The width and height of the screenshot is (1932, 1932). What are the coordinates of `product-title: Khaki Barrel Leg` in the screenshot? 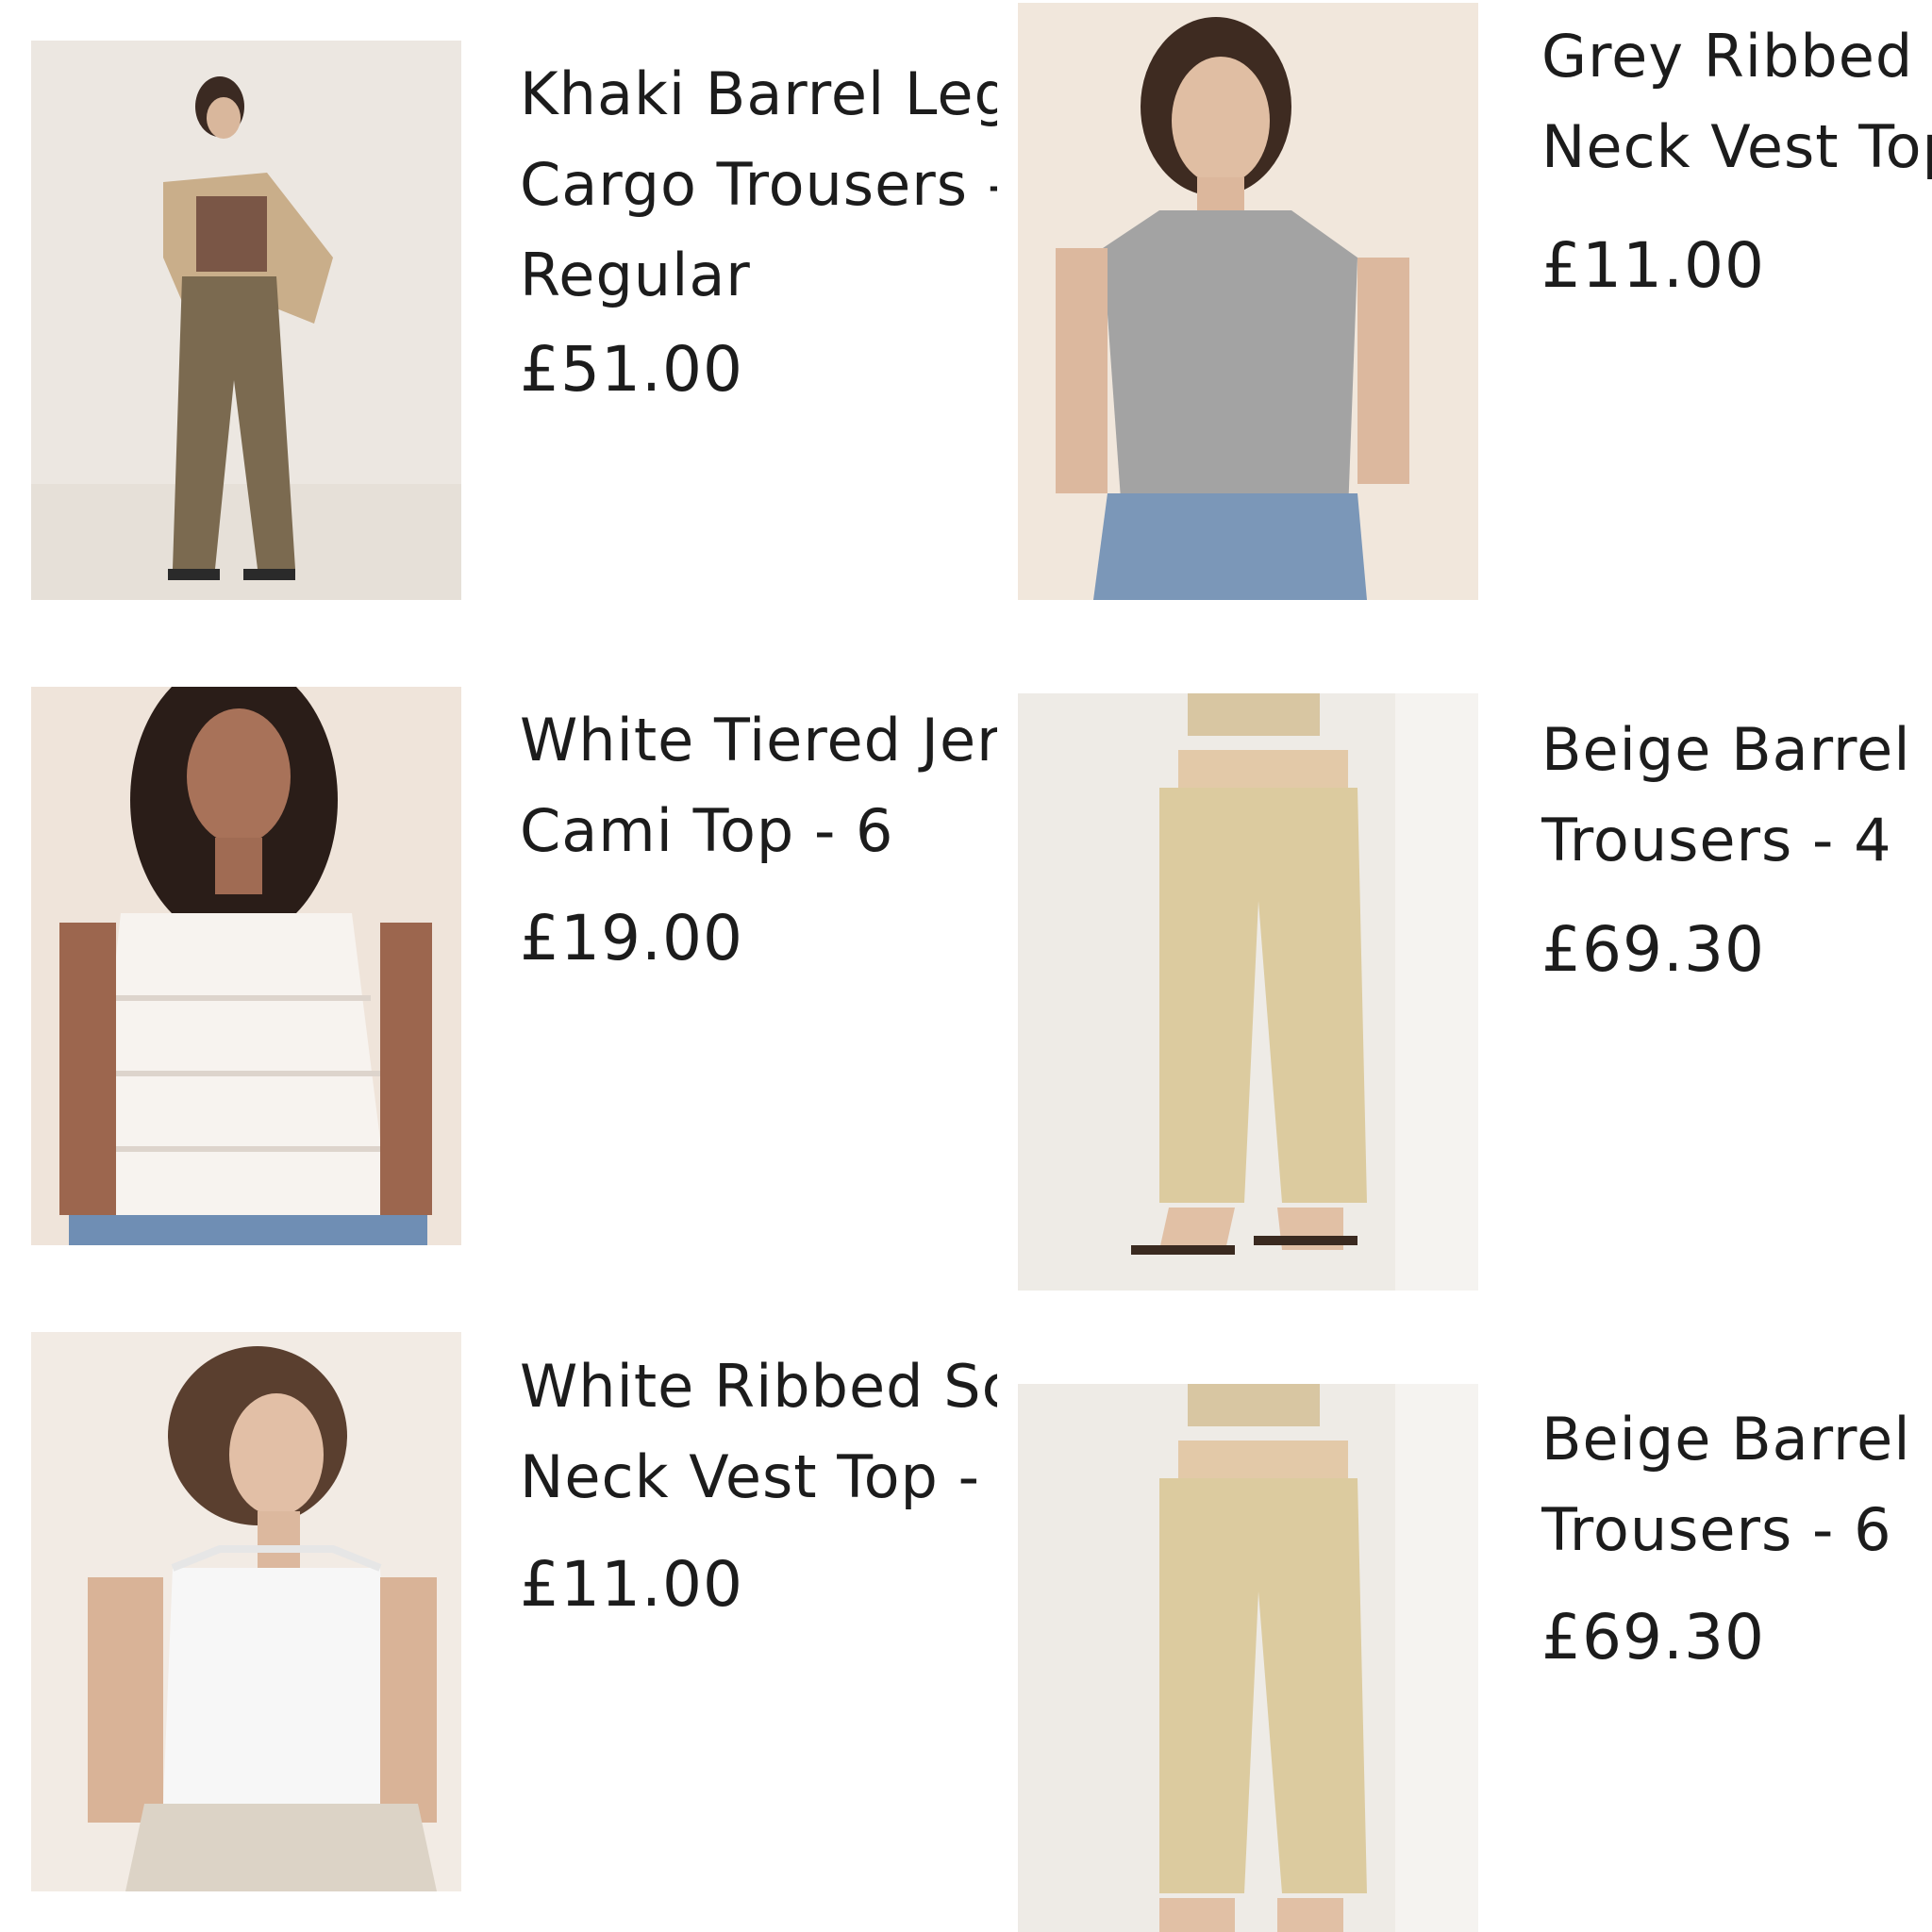 It's located at (758, 94).